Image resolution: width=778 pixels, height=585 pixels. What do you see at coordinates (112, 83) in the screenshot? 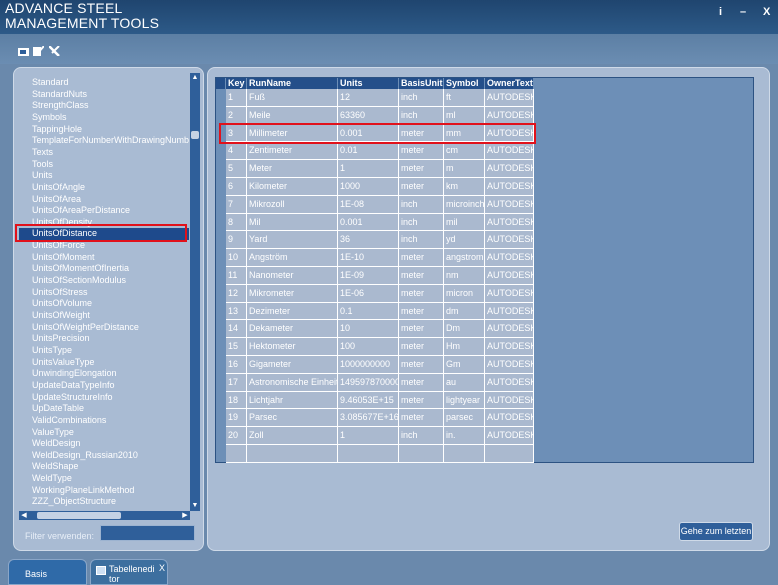
I see `tree-item: Standard` at bounding box center [112, 83].